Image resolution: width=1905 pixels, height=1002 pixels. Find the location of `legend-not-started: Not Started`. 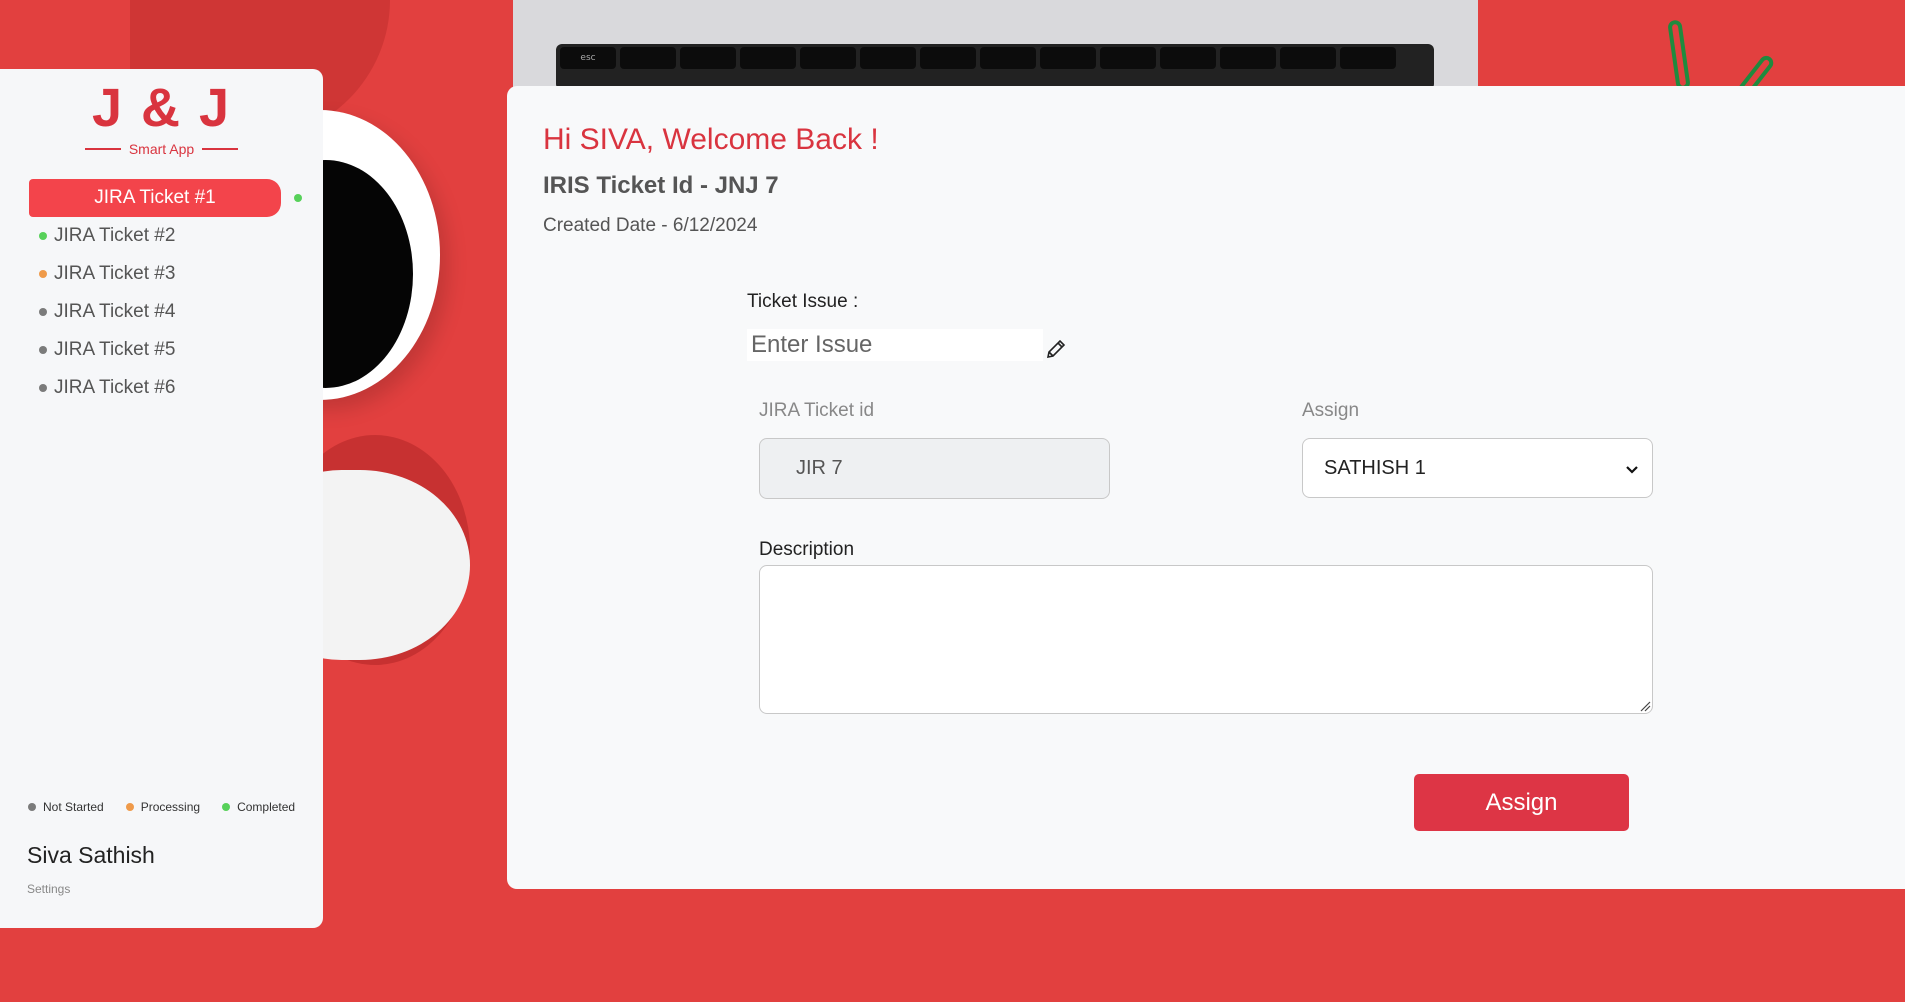

legend-not-started: Not Started is located at coordinates (66, 807).